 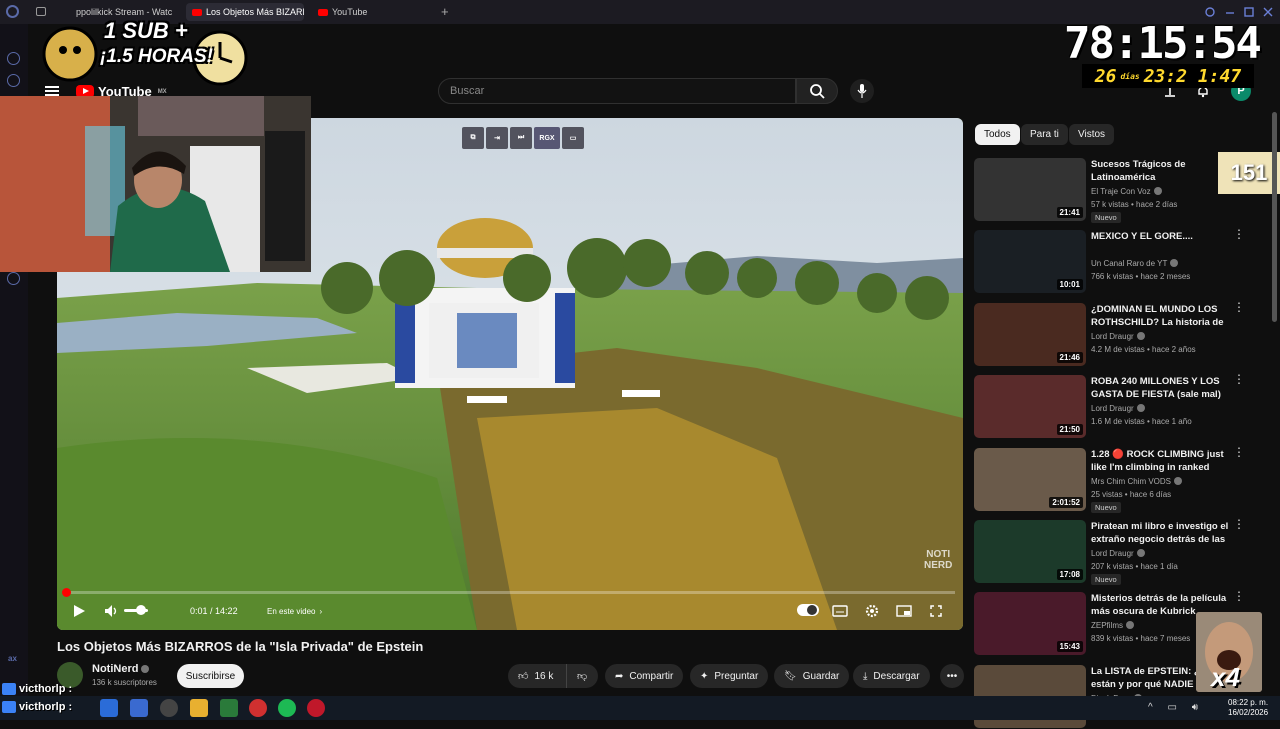 I want to click on popout-icon: ⧉, so click(x=473, y=138).